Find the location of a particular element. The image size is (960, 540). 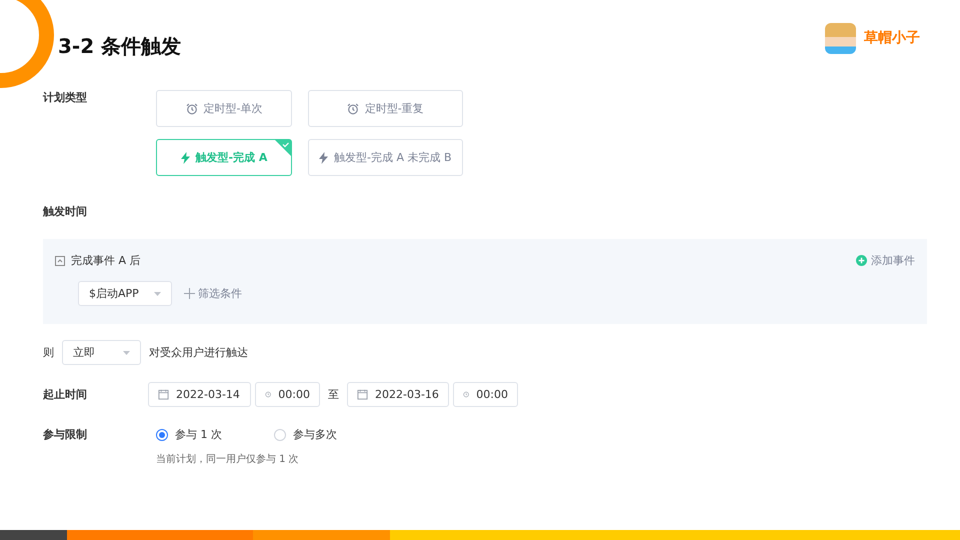

radio-option: 参与多次 is located at coordinates (305, 434).